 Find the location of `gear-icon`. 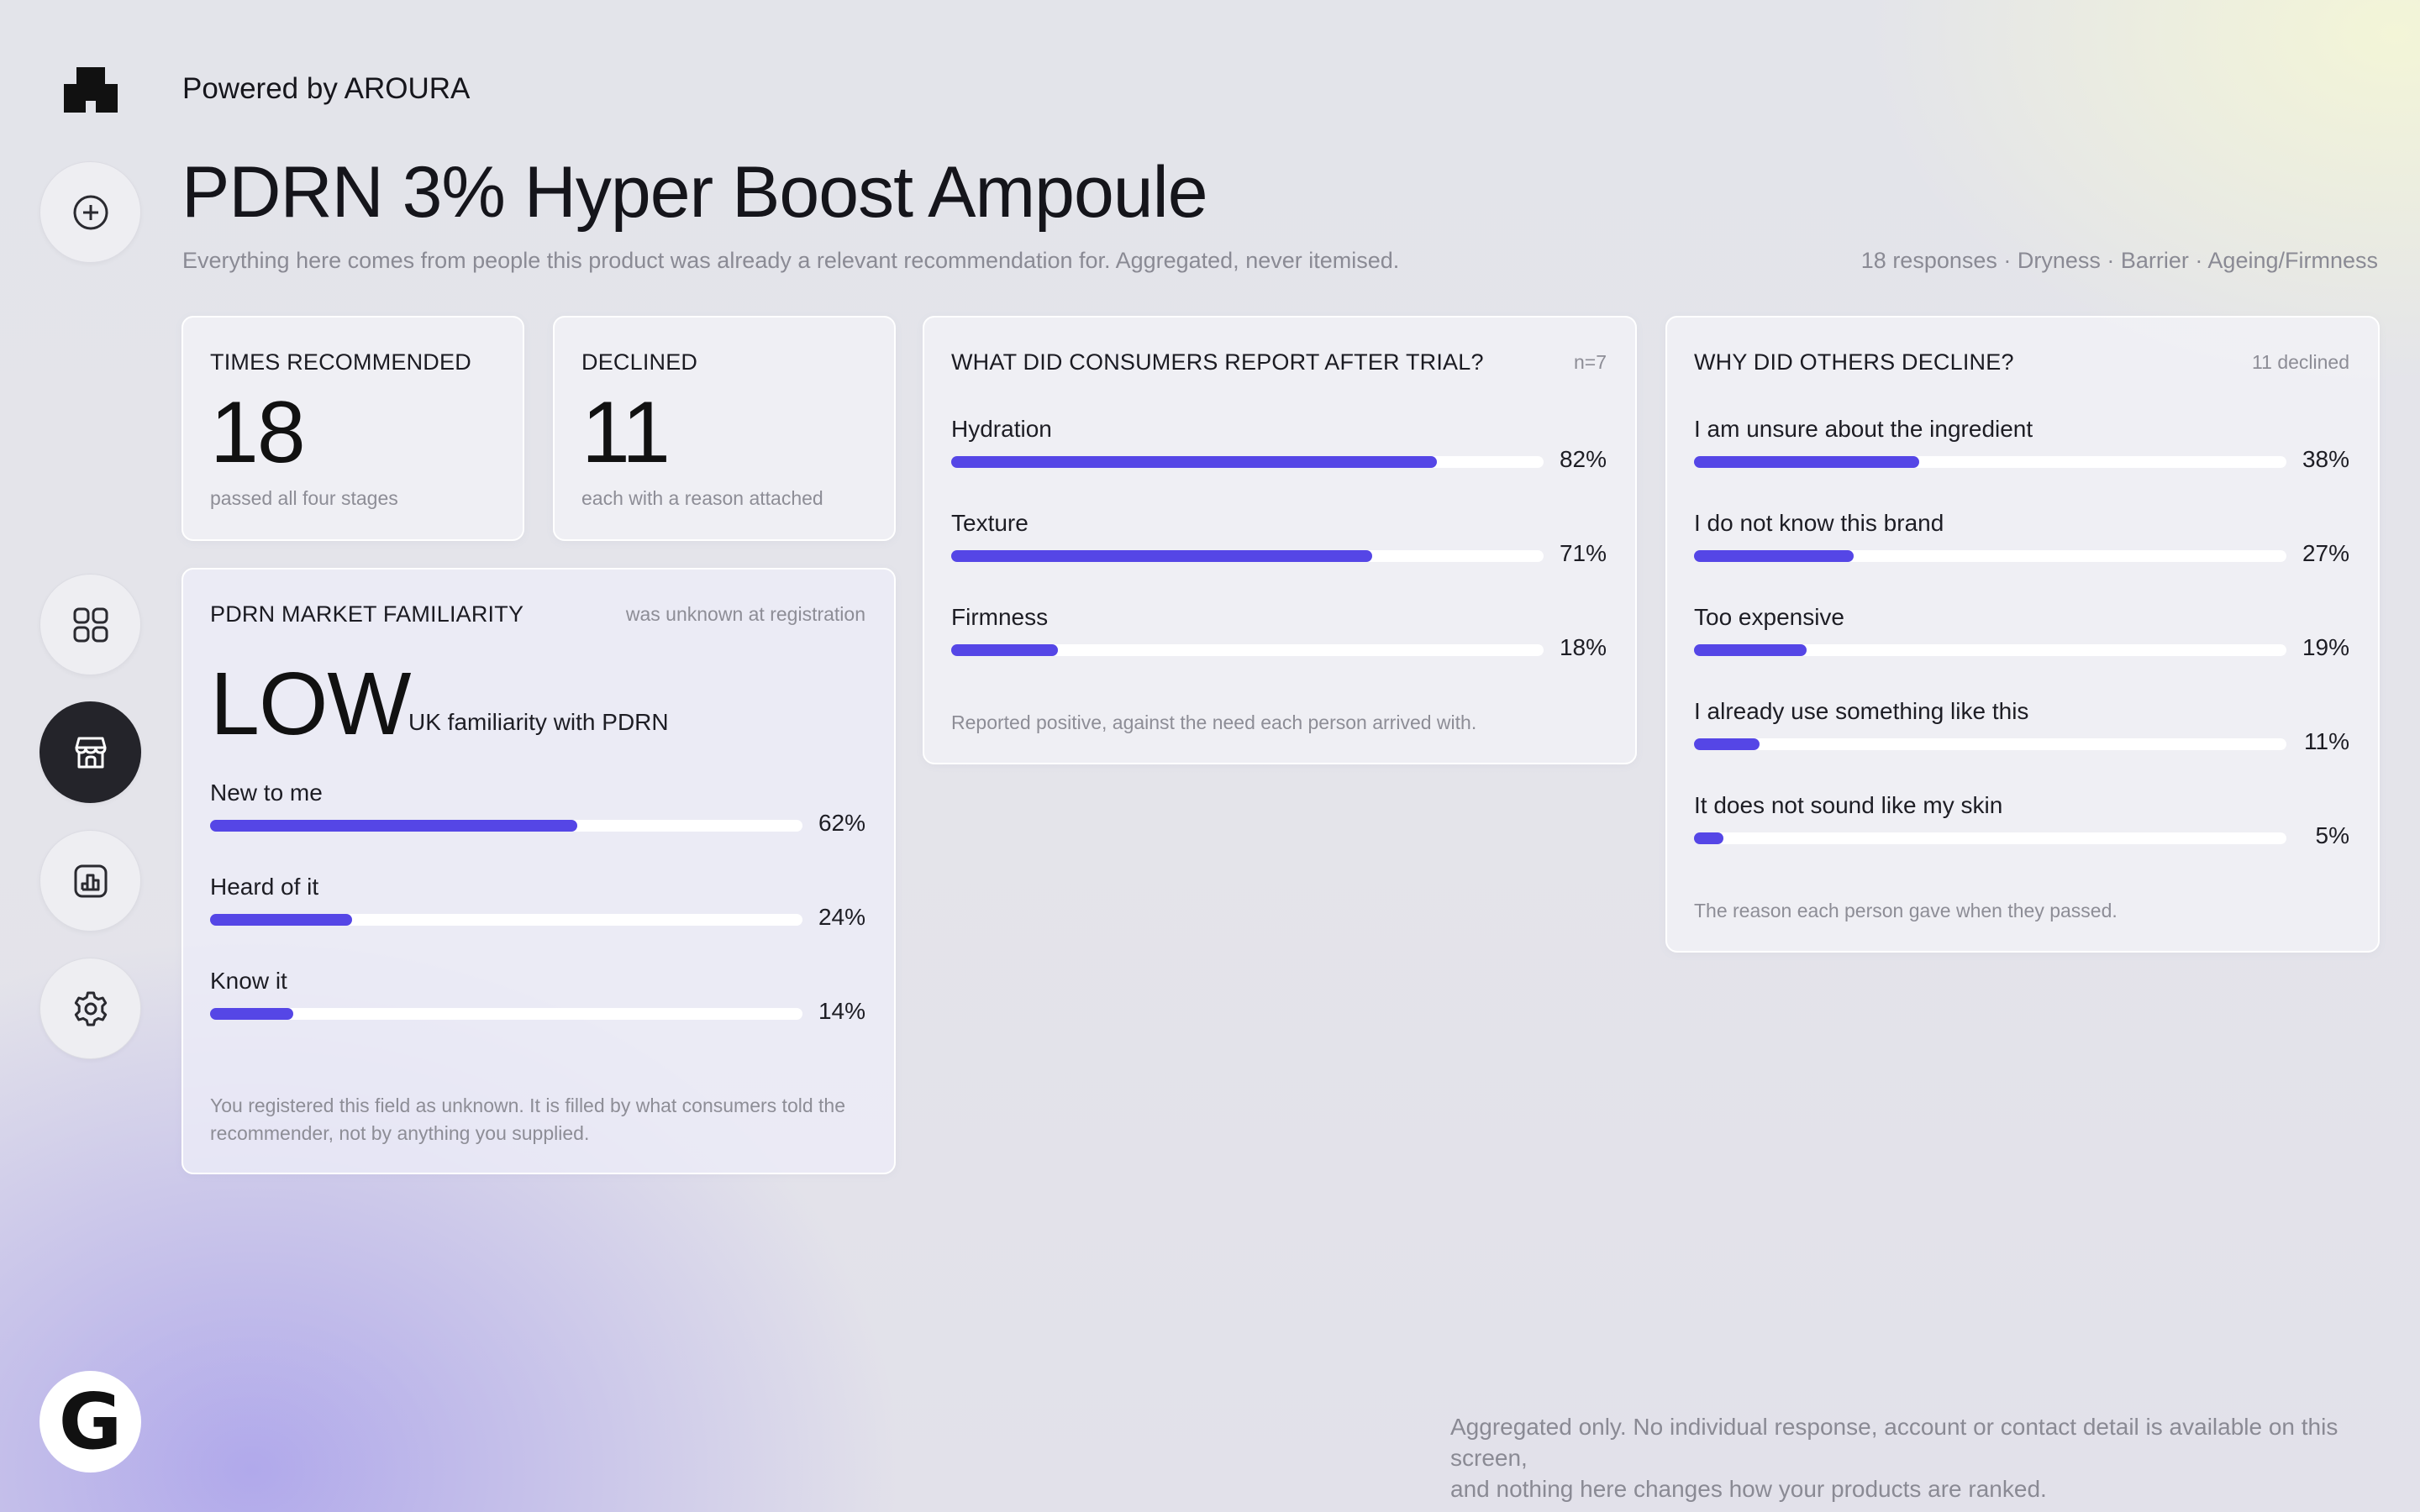

gear-icon is located at coordinates (90, 1008).